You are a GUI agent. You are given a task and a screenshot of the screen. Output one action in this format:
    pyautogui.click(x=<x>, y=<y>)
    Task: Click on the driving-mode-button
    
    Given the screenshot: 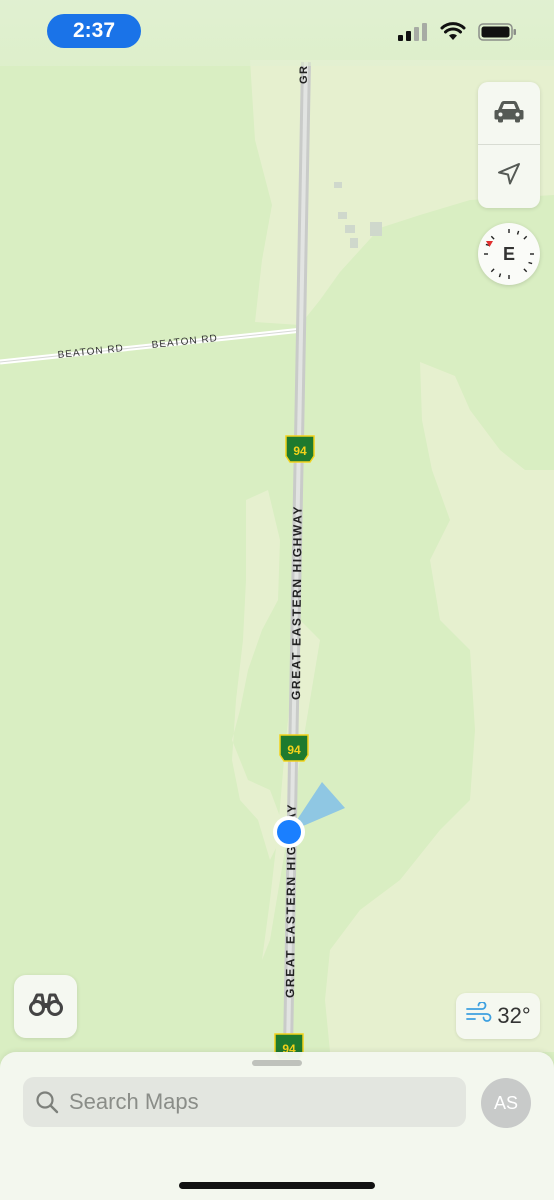 What is the action you would take?
    pyautogui.click(x=509, y=113)
    